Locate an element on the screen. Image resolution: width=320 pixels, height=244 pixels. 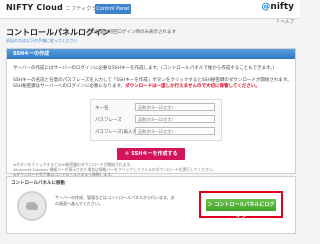
login-highlight-frame: ＞ コントロールパネルにログイン is located at coordinates (241, 205).